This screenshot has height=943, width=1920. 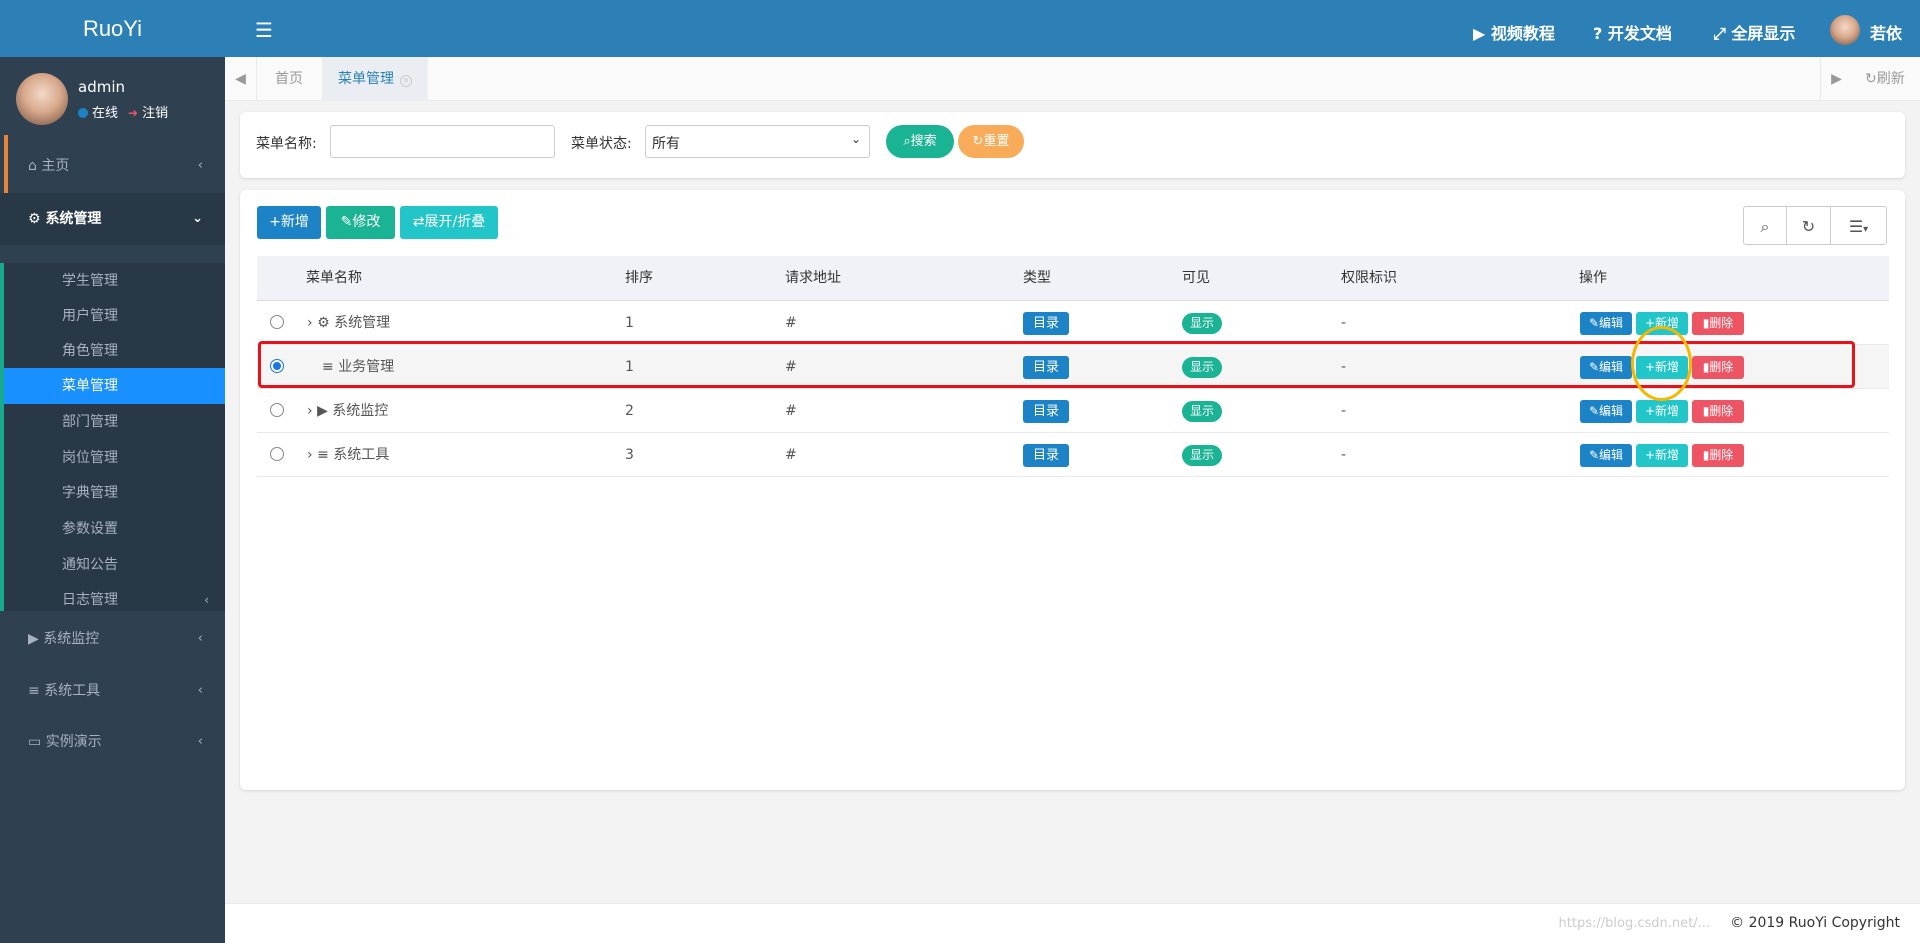 I want to click on table-refresh-button: ↻, so click(x=1808, y=225).